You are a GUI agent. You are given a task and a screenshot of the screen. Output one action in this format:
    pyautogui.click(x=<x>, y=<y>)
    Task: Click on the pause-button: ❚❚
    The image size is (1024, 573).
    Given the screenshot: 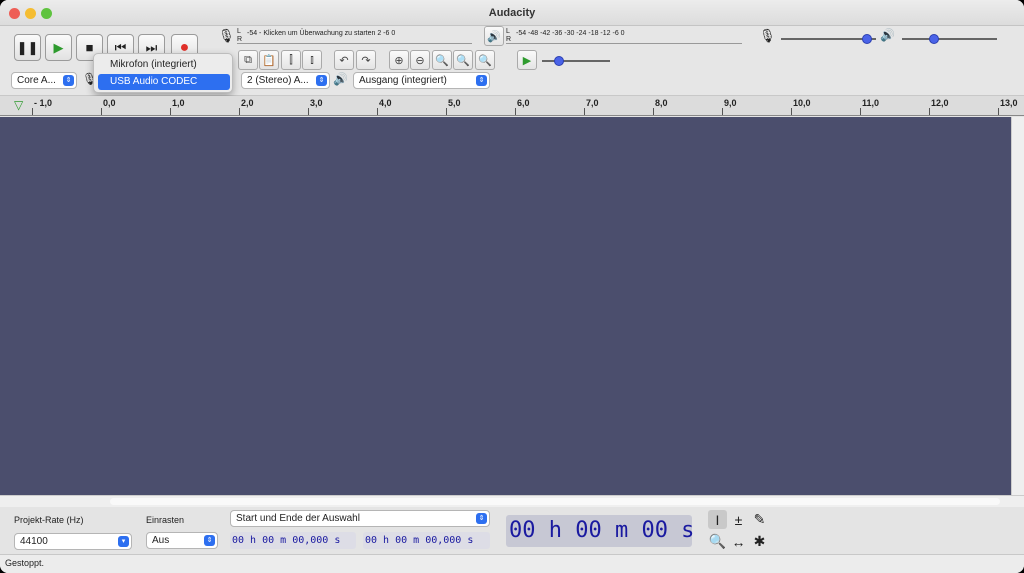 What is the action you would take?
    pyautogui.click(x=27, y=47)
    